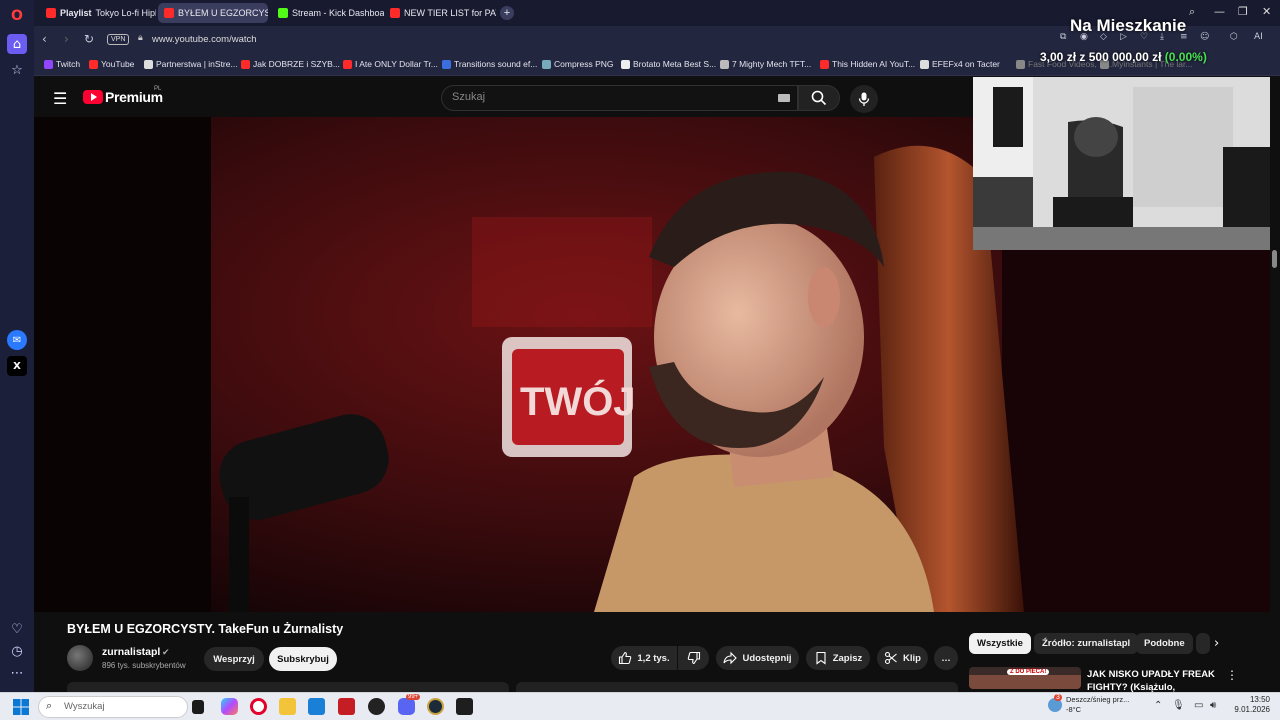  What do you see at coordinates (17, 44) in the screenshot?
I see `home-icon: ⌂` at bounding box center [17, 44].